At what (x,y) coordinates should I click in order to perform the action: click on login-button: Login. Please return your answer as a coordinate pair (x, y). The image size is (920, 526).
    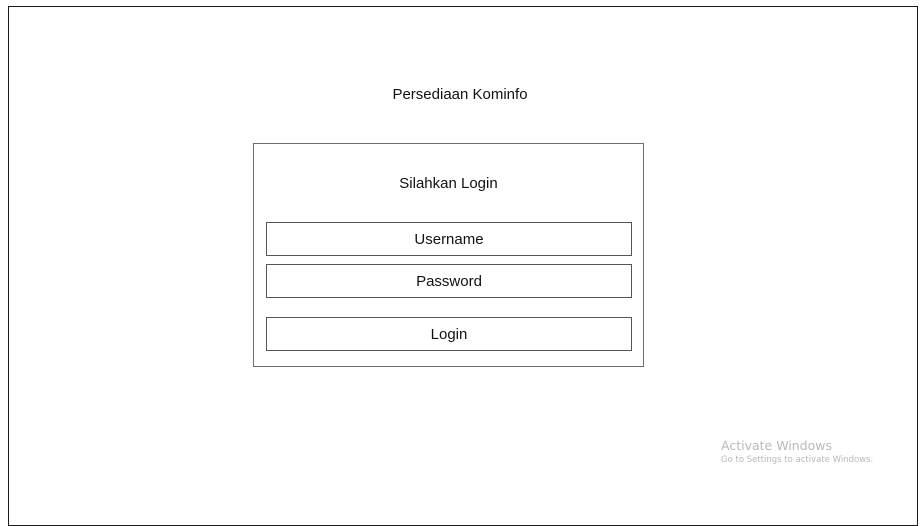
    Looking at the image, I should click on (449, 334).